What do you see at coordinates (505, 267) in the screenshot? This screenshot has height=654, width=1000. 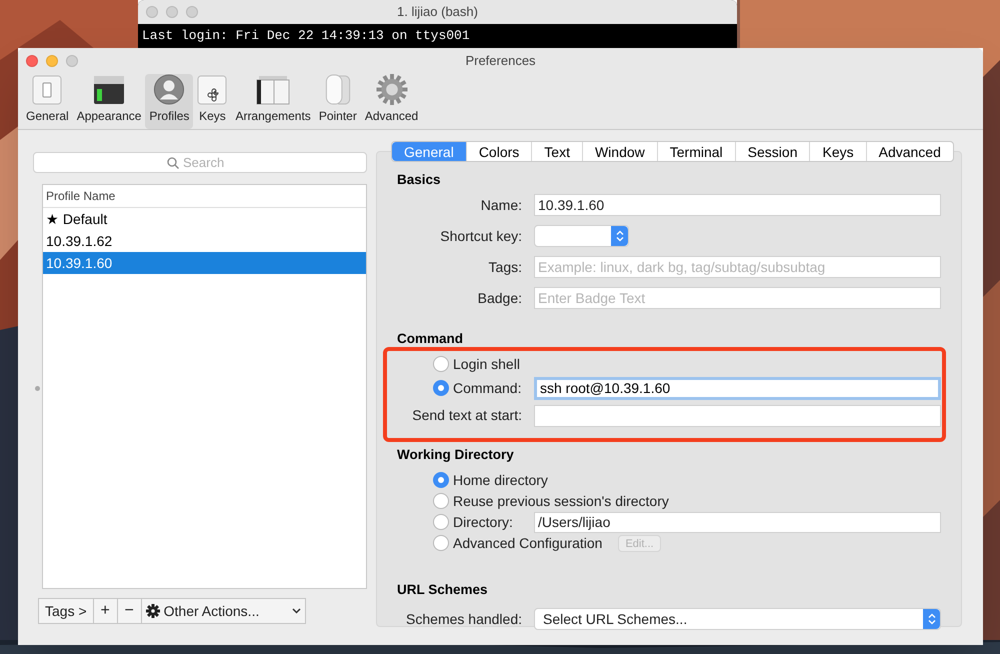 I see `field-label: Tags:` at bounding box center [505, 267].